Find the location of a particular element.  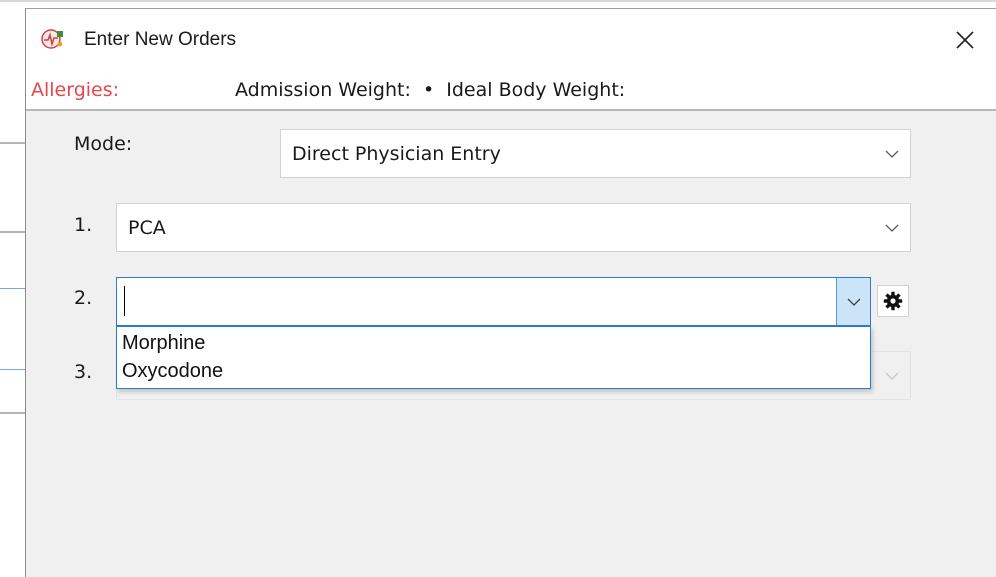

background-top-edge is located at coordinates (498, 1).